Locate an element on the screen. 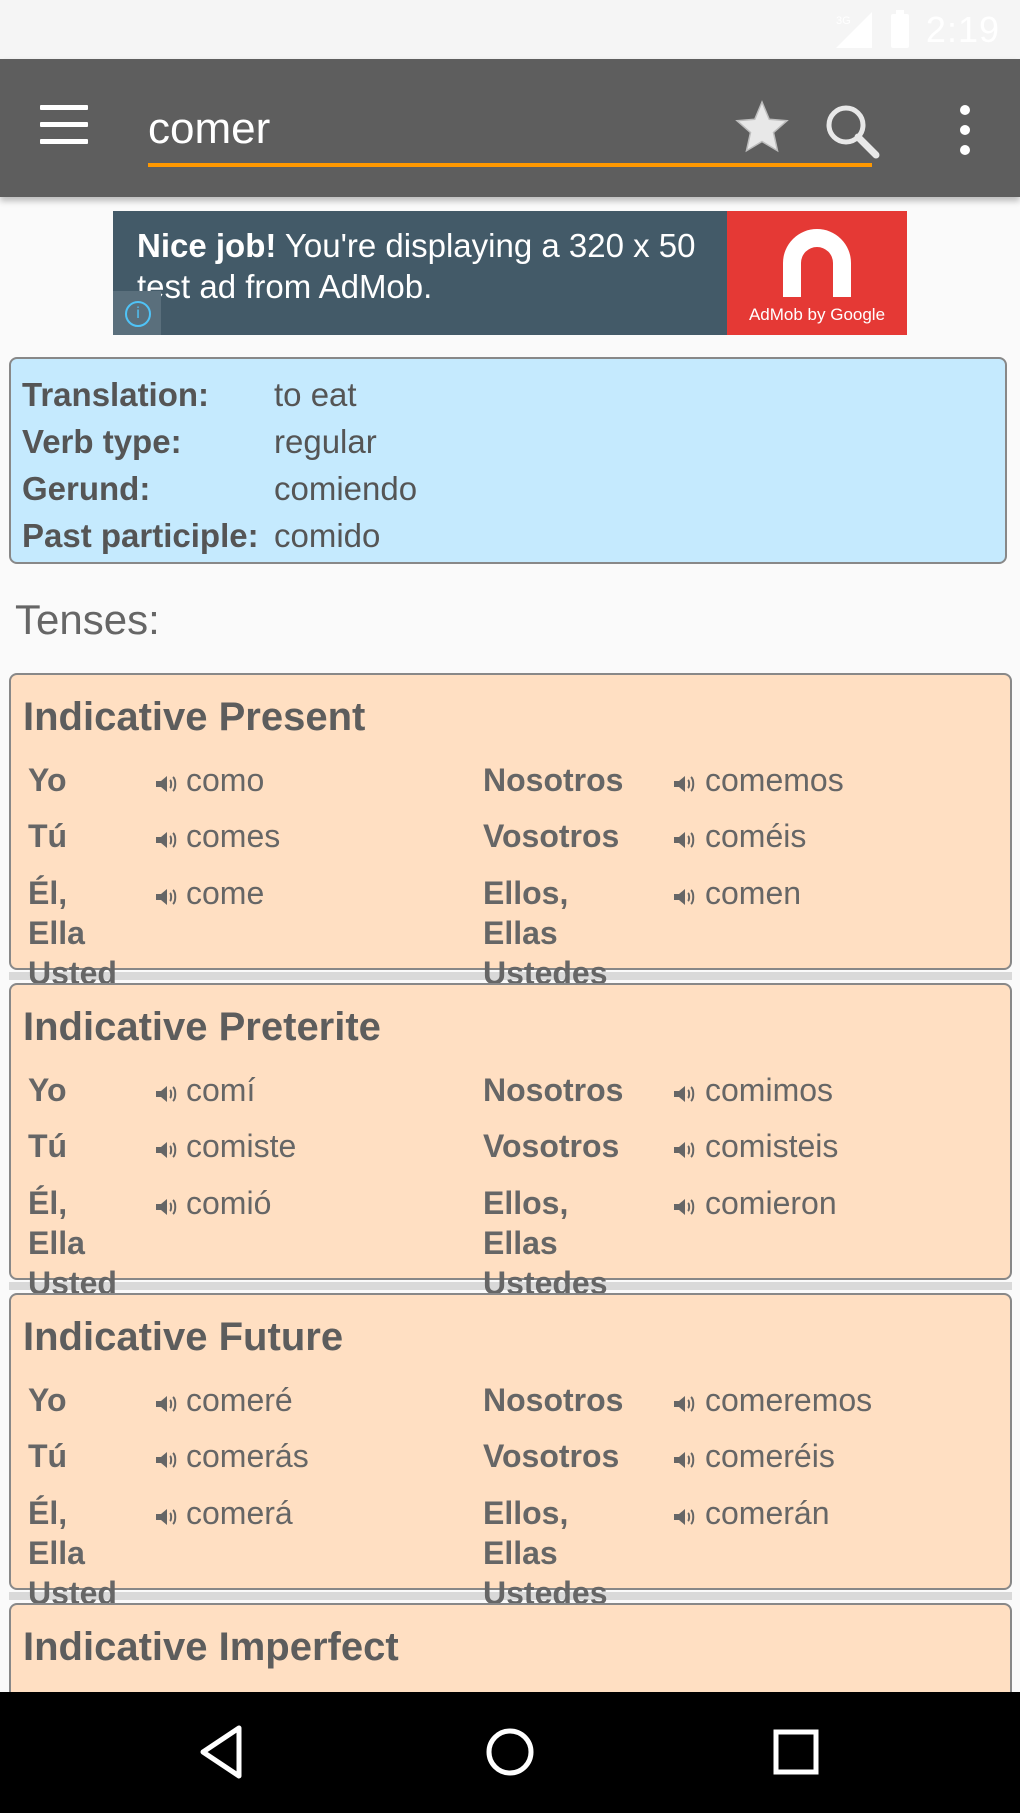  verb-form-ellos: comieron is located at coordinates (771, 1203).